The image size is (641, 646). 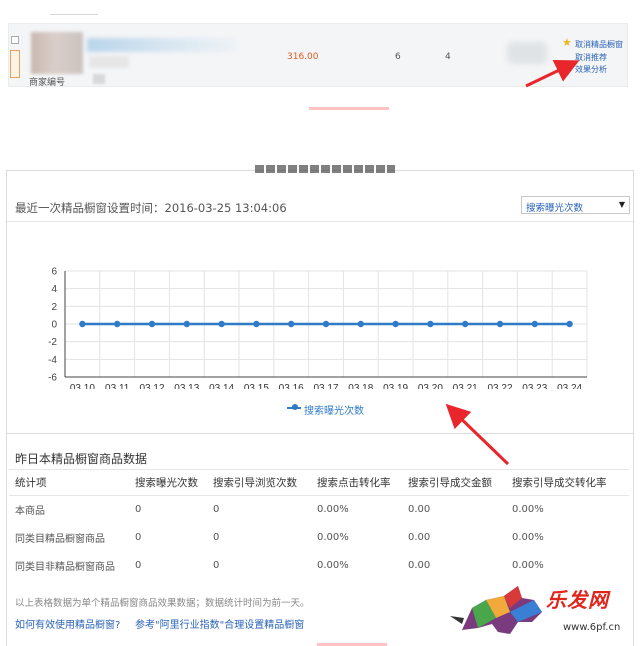 What do you see at coordinates (52, 342) in the screenshot?
I see `y-tick-label: -2` at bounding box center [52, 342].